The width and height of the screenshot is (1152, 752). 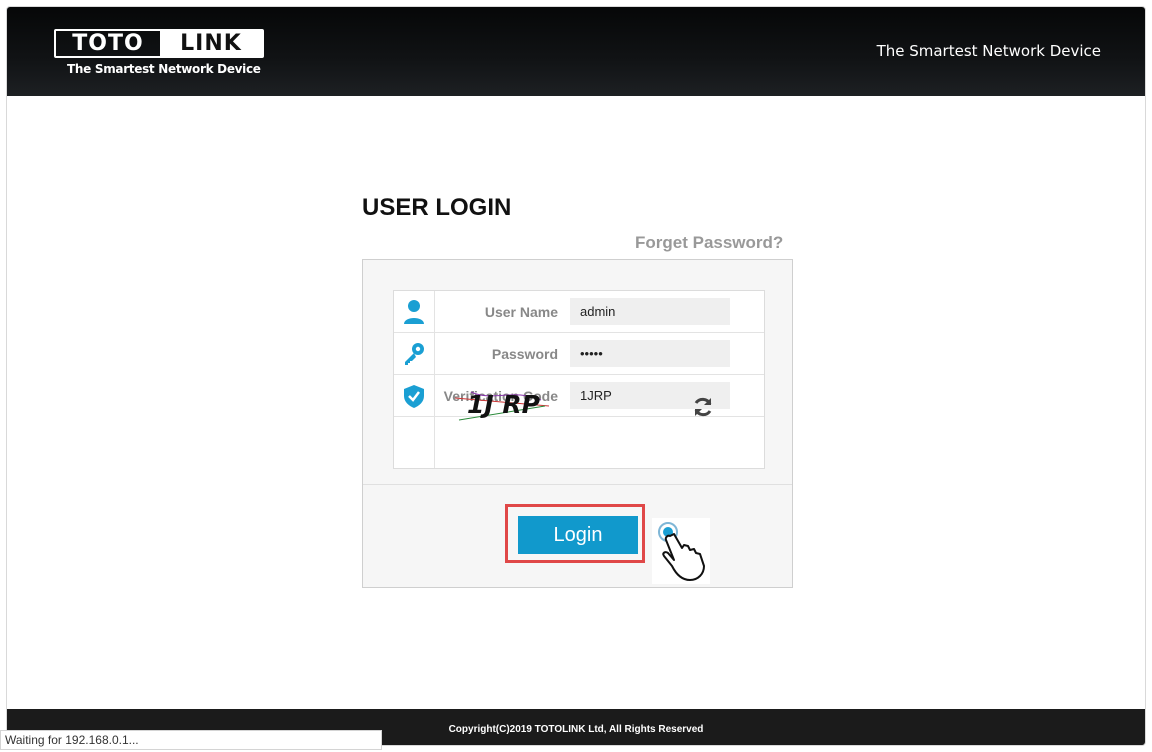 What do you see at coordinates (709, 243) in the screenshot?
I see `forget-password-link: Forget Password?` at bounding box center [709, 243].